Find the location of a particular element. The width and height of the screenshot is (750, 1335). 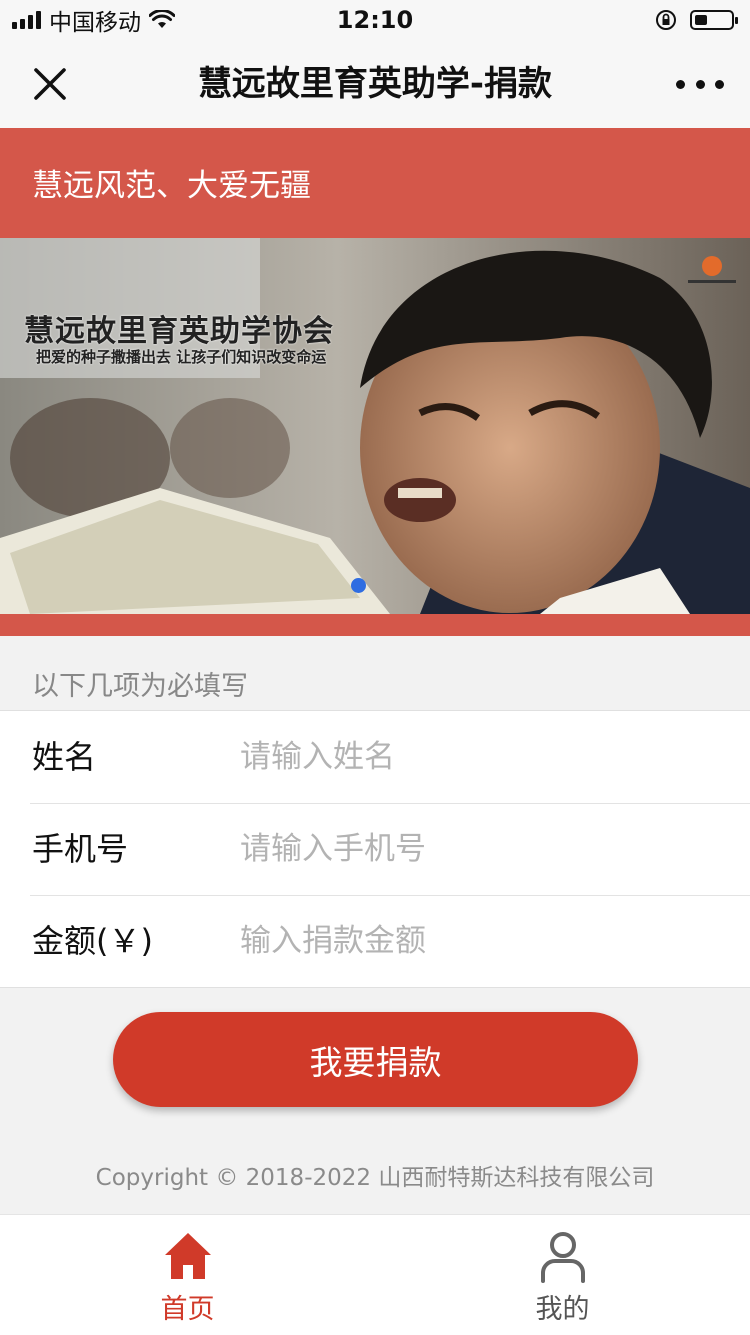

name-label: 姓名 is located at coordinates (64, 757).